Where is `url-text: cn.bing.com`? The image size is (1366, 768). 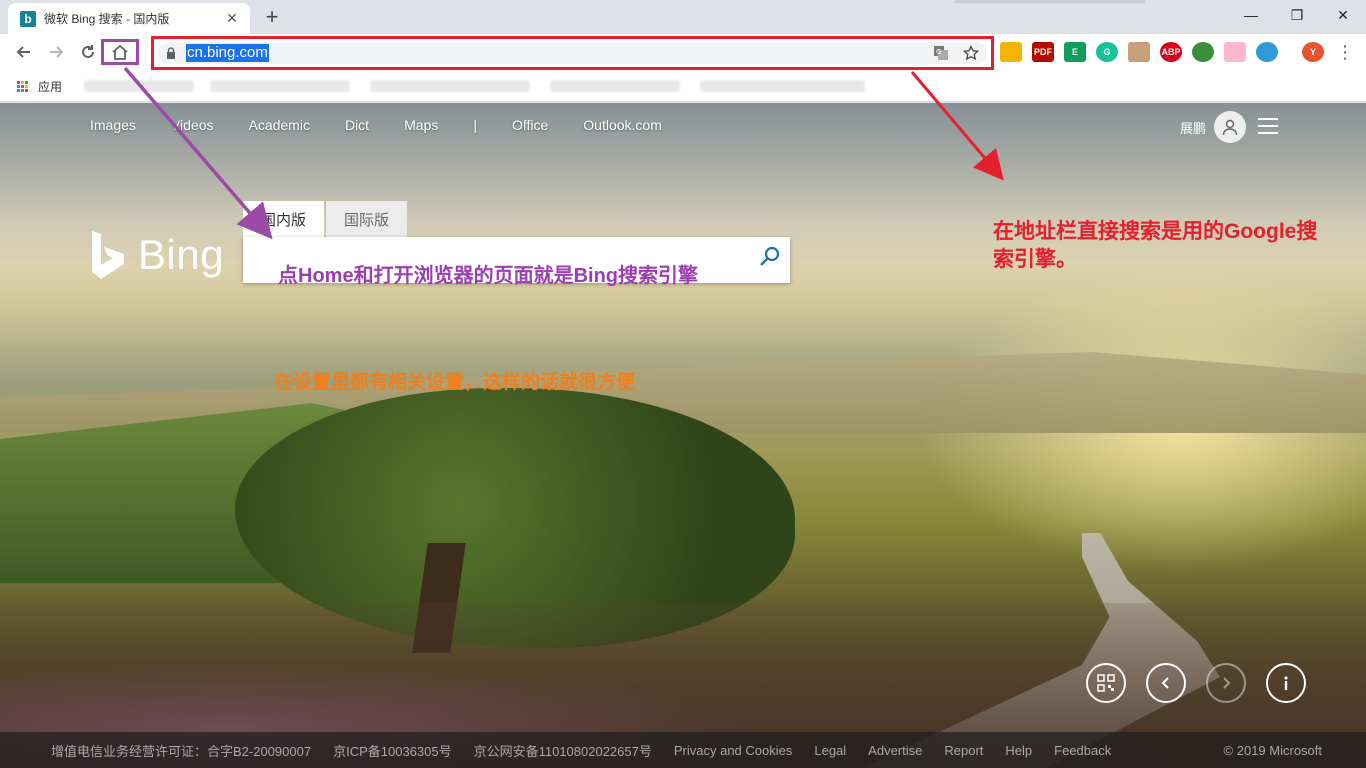 url-text: cn.bing.com is located at coordinates (227, 53).